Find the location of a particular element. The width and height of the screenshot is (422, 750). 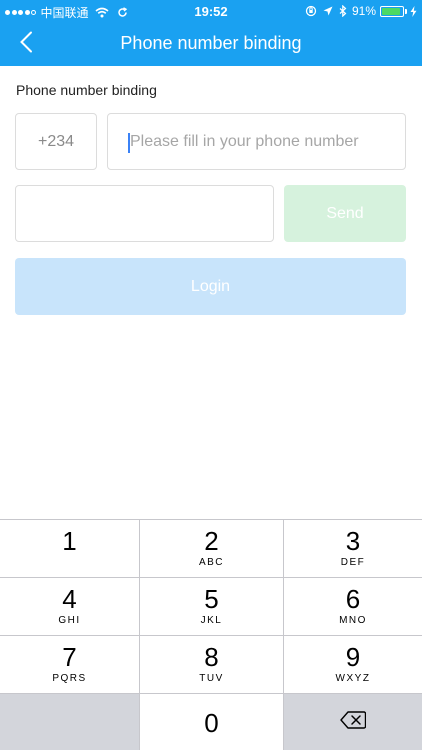

key-digit: 6 is located at coordinates (353, 599).